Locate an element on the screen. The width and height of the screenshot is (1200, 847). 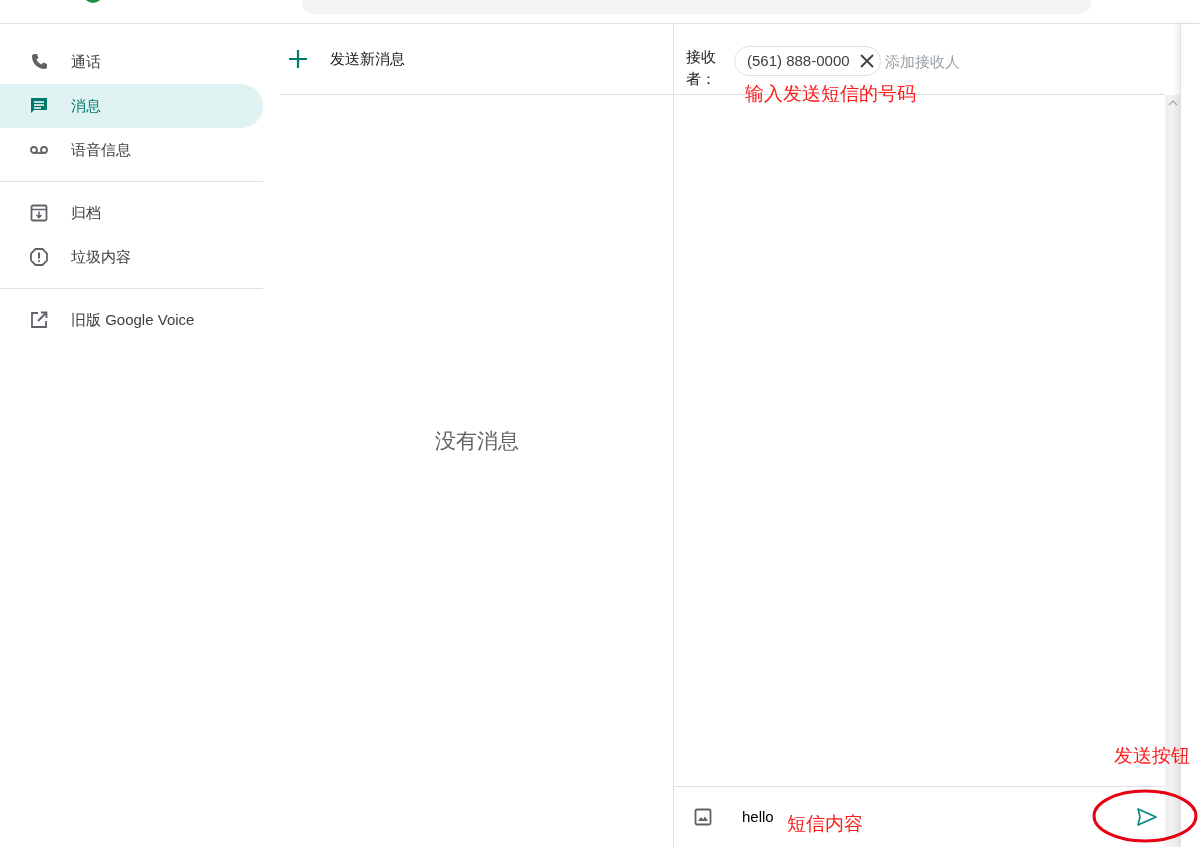
annotation-text: 发送按钮 is located at coordinates (1152, 756).